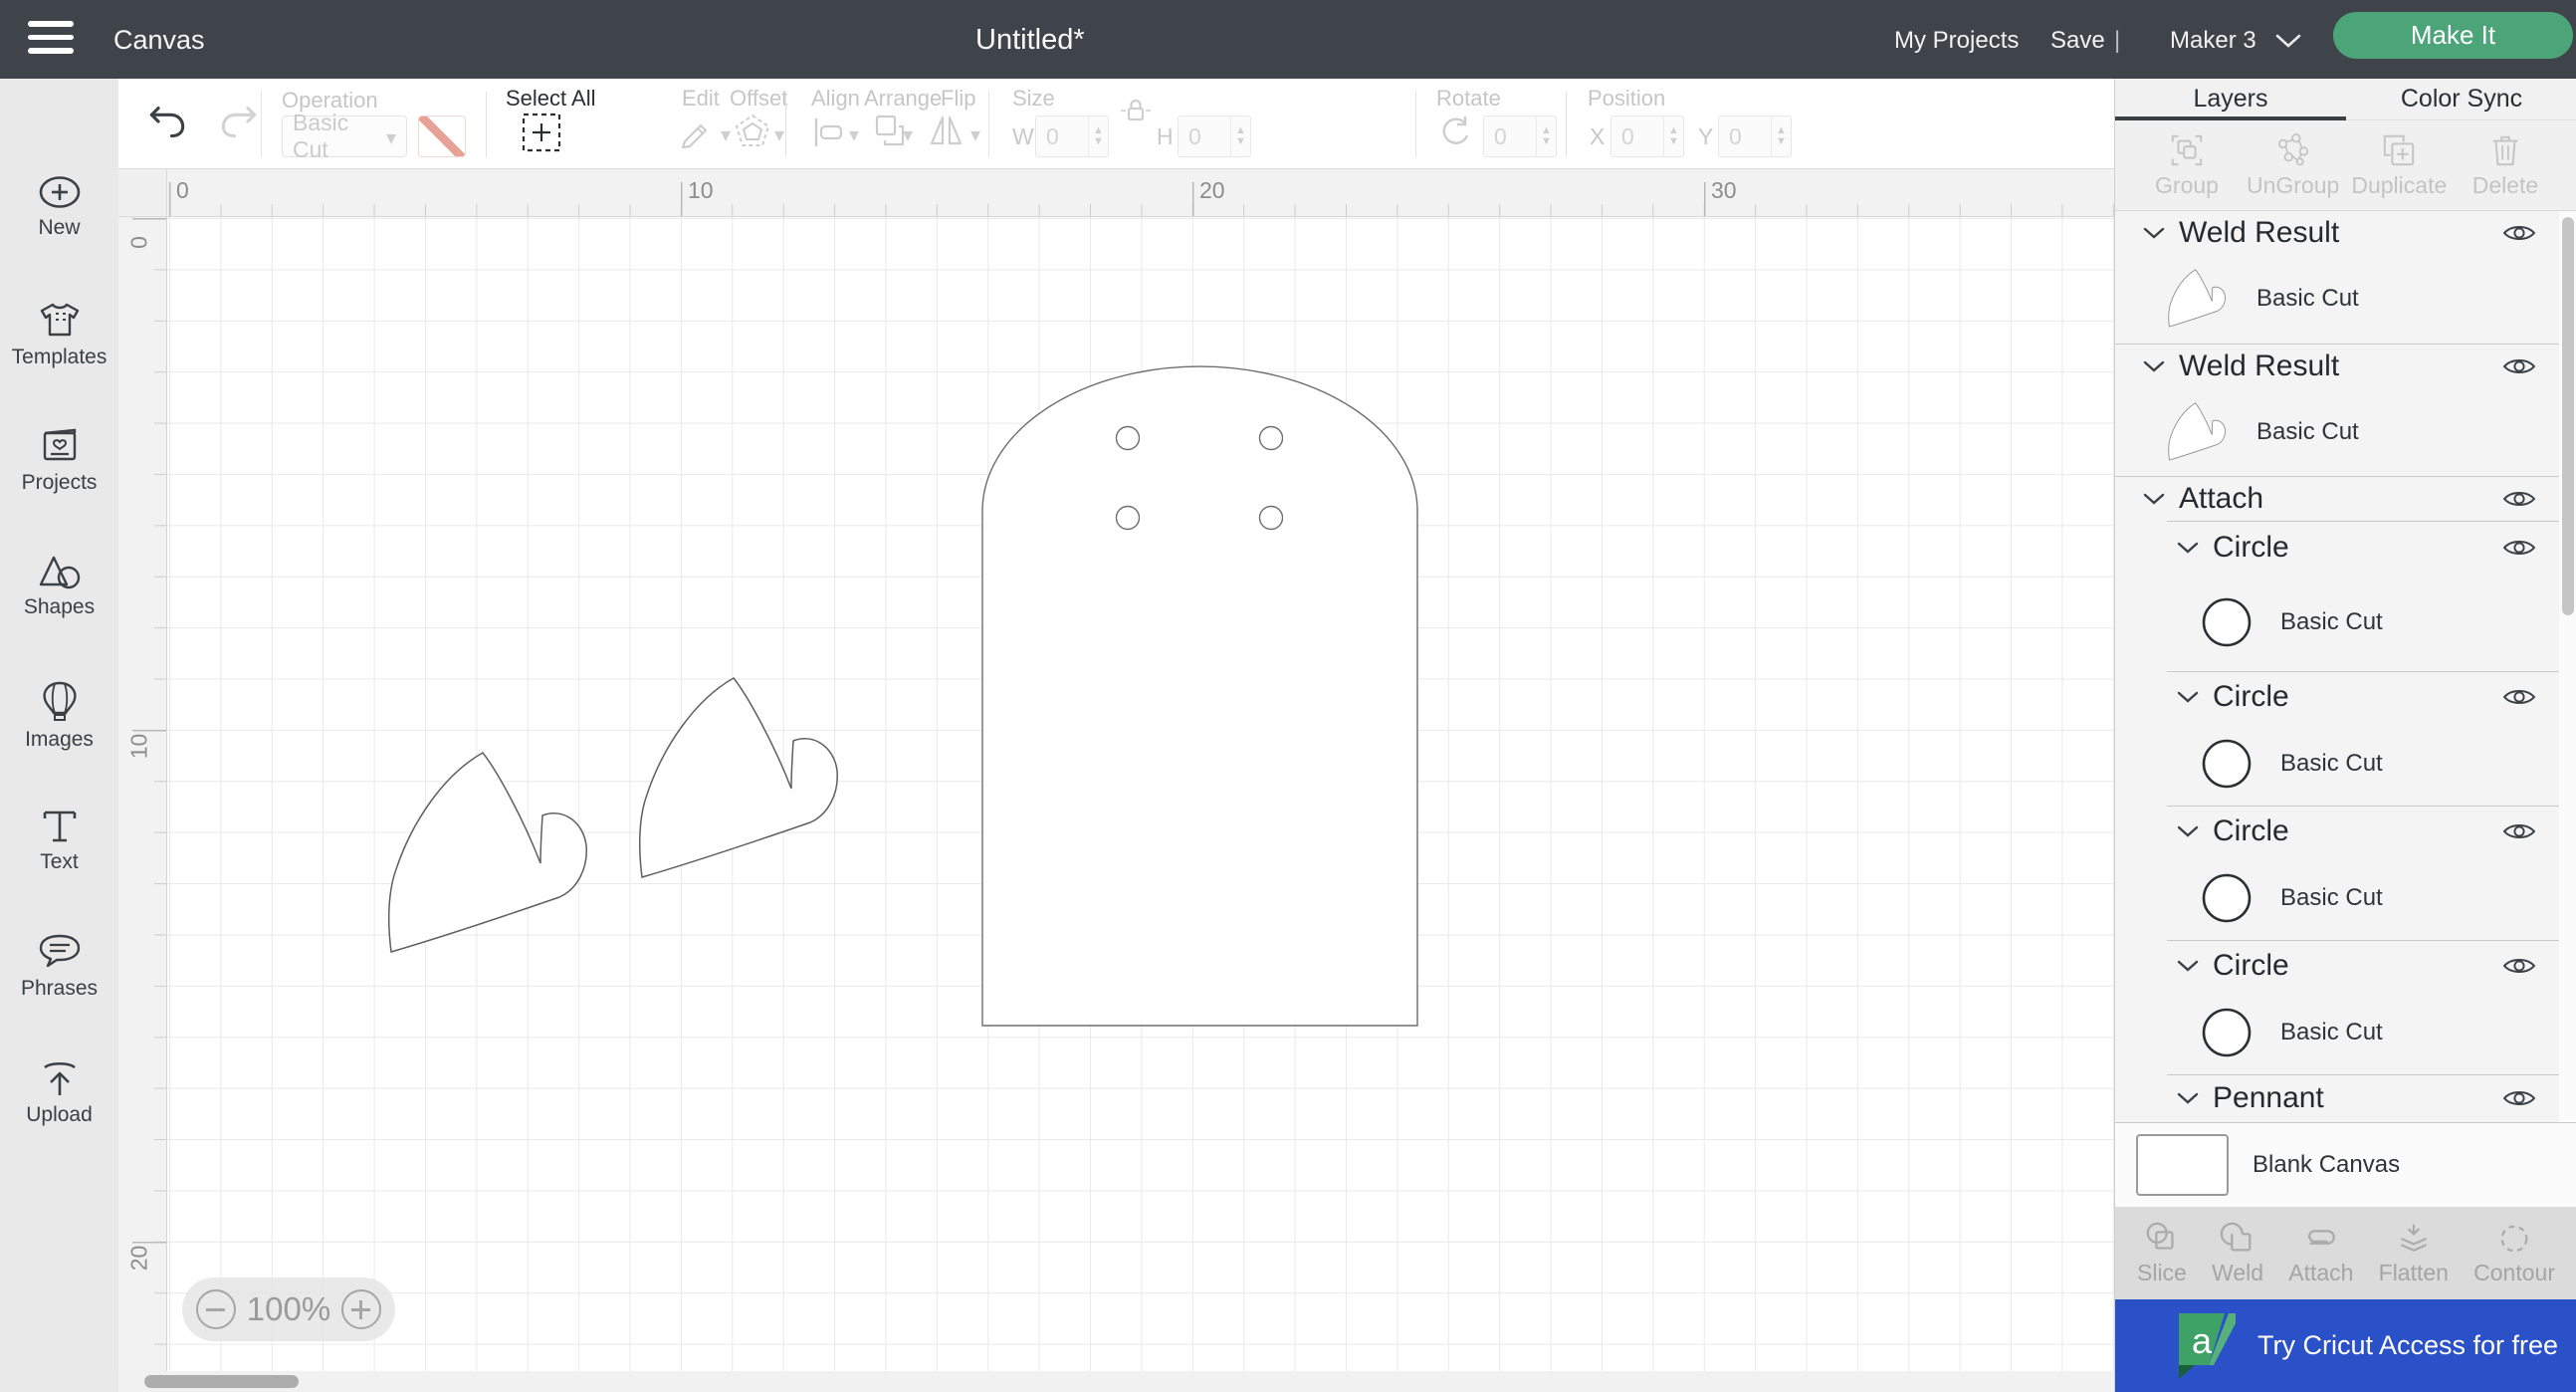 This screenshot has width=2576, height=1392. Describe the element at coordinates (1214, 136) in the screenshot. I see `height-input: 0` at that location.